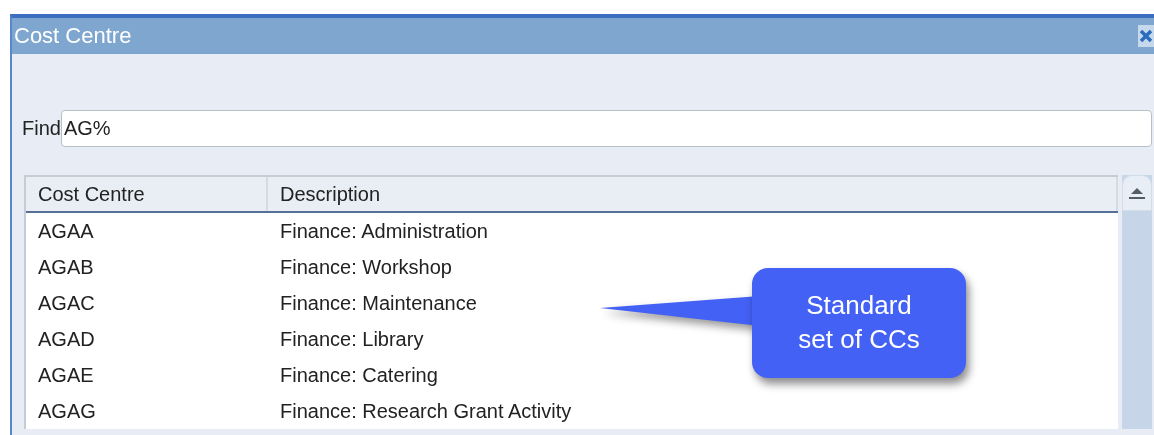 Image resolution: width=1154 pixels, height=435 pixels. What do you see at coordinates (859, 323) in the screenshot?
I see `callout: Standard set of CCs` at bounding box center [859, 323].